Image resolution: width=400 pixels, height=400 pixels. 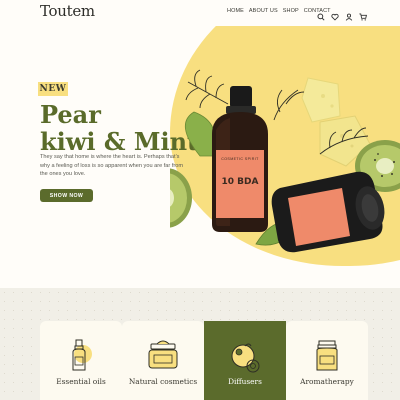 What do you see at coordinates (200, 13) in the screenshot?
I see `site-header: Toutem HOME ABOUT US SHOP CONTACT` at bounding box center [200, 13].